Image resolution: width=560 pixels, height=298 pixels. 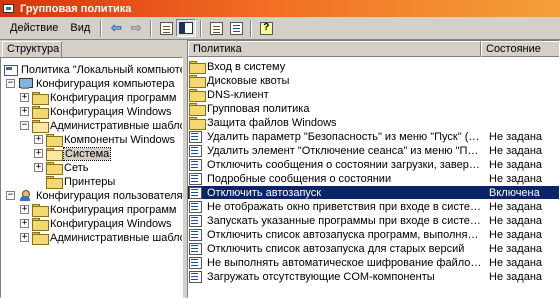 I want to click on group-policy-app-icon, so click(x=9, y=8).